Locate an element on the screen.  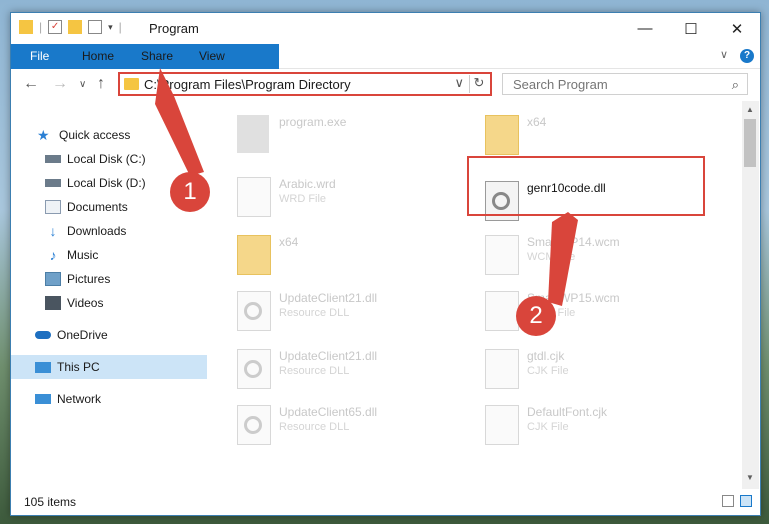
step-callout-1: 1 is located at coordinates (190, 192).